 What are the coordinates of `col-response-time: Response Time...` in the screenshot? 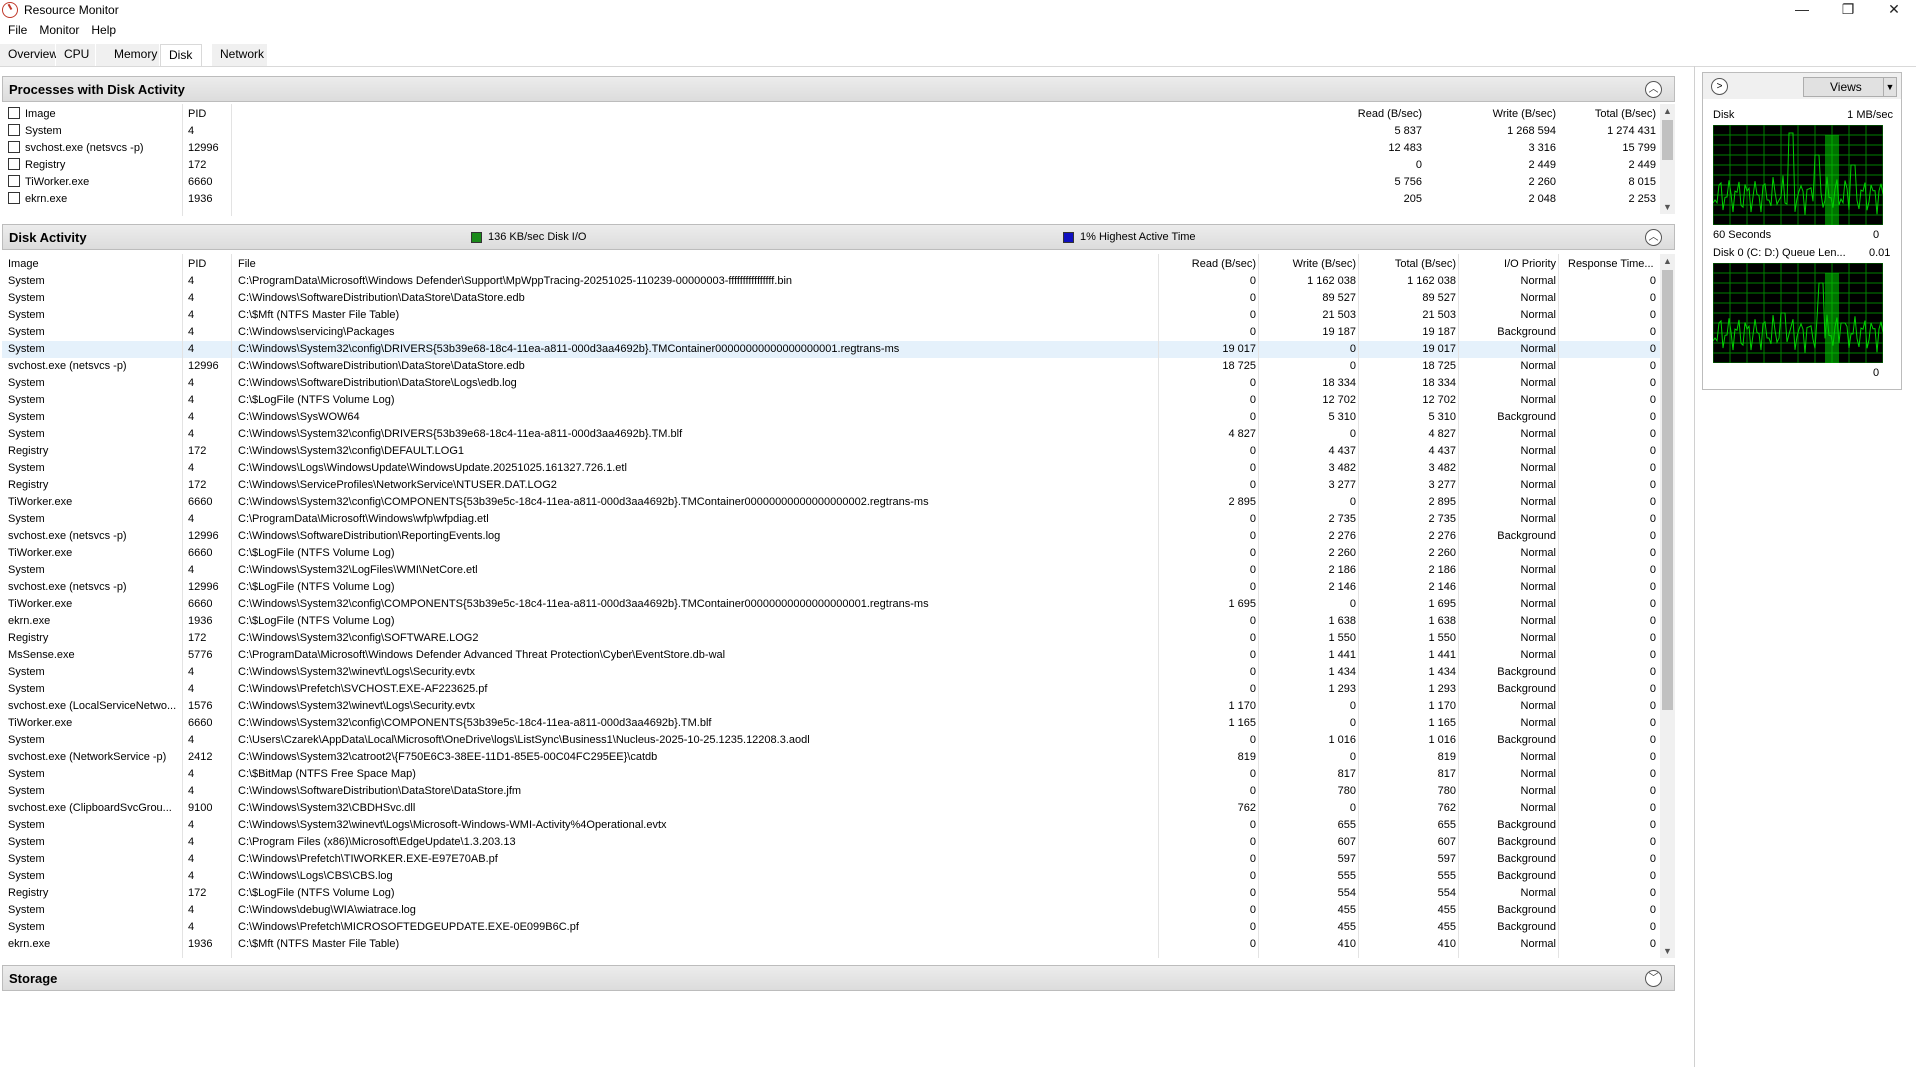 It's located at (1614, 264).